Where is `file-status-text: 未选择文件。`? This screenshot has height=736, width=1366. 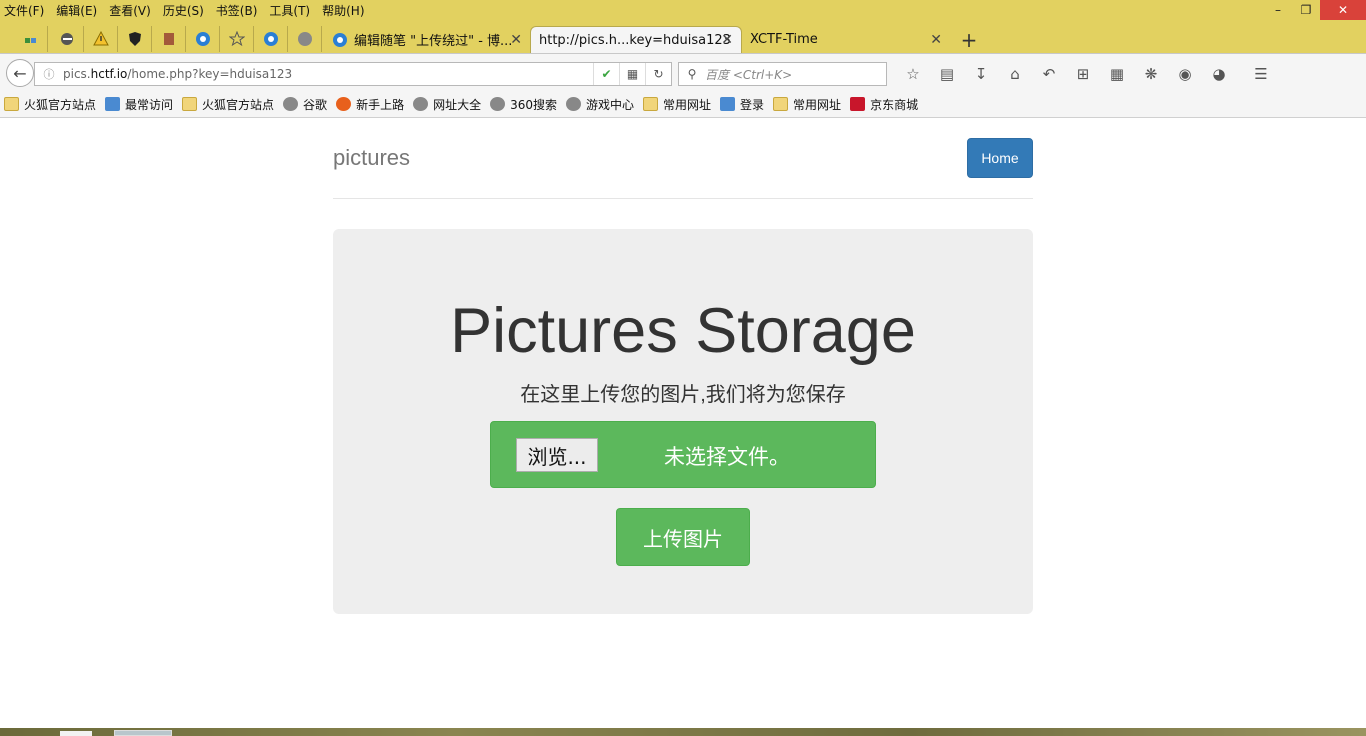 file-status-text: 未选择文件。 is located at coordinates (727, 457).